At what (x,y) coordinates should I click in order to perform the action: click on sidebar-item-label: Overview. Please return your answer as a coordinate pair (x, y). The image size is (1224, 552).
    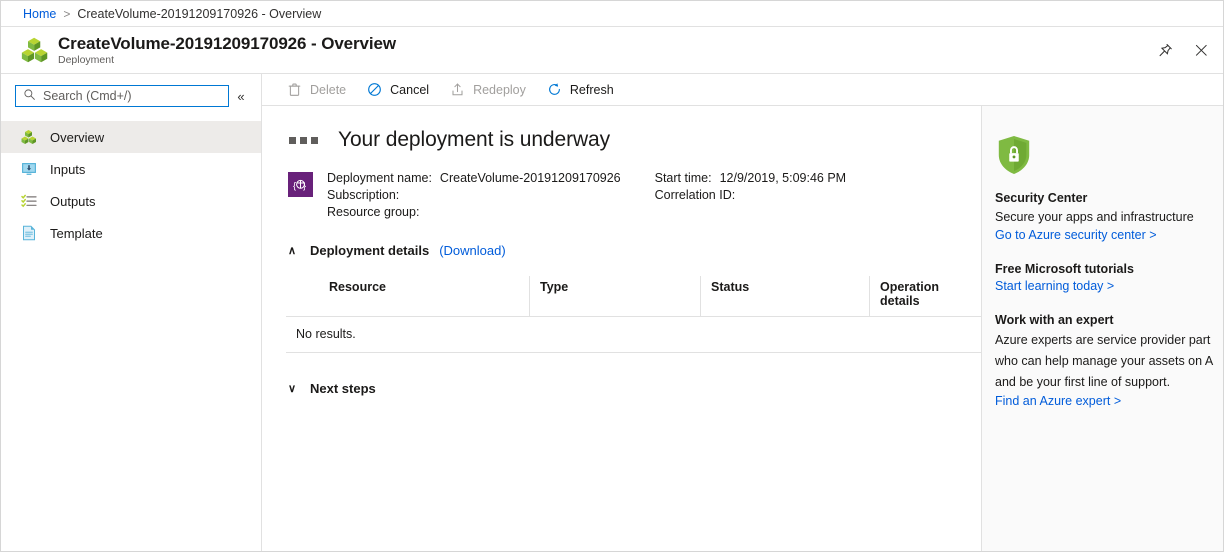
    Looking at the image, I should click on (77, 137).